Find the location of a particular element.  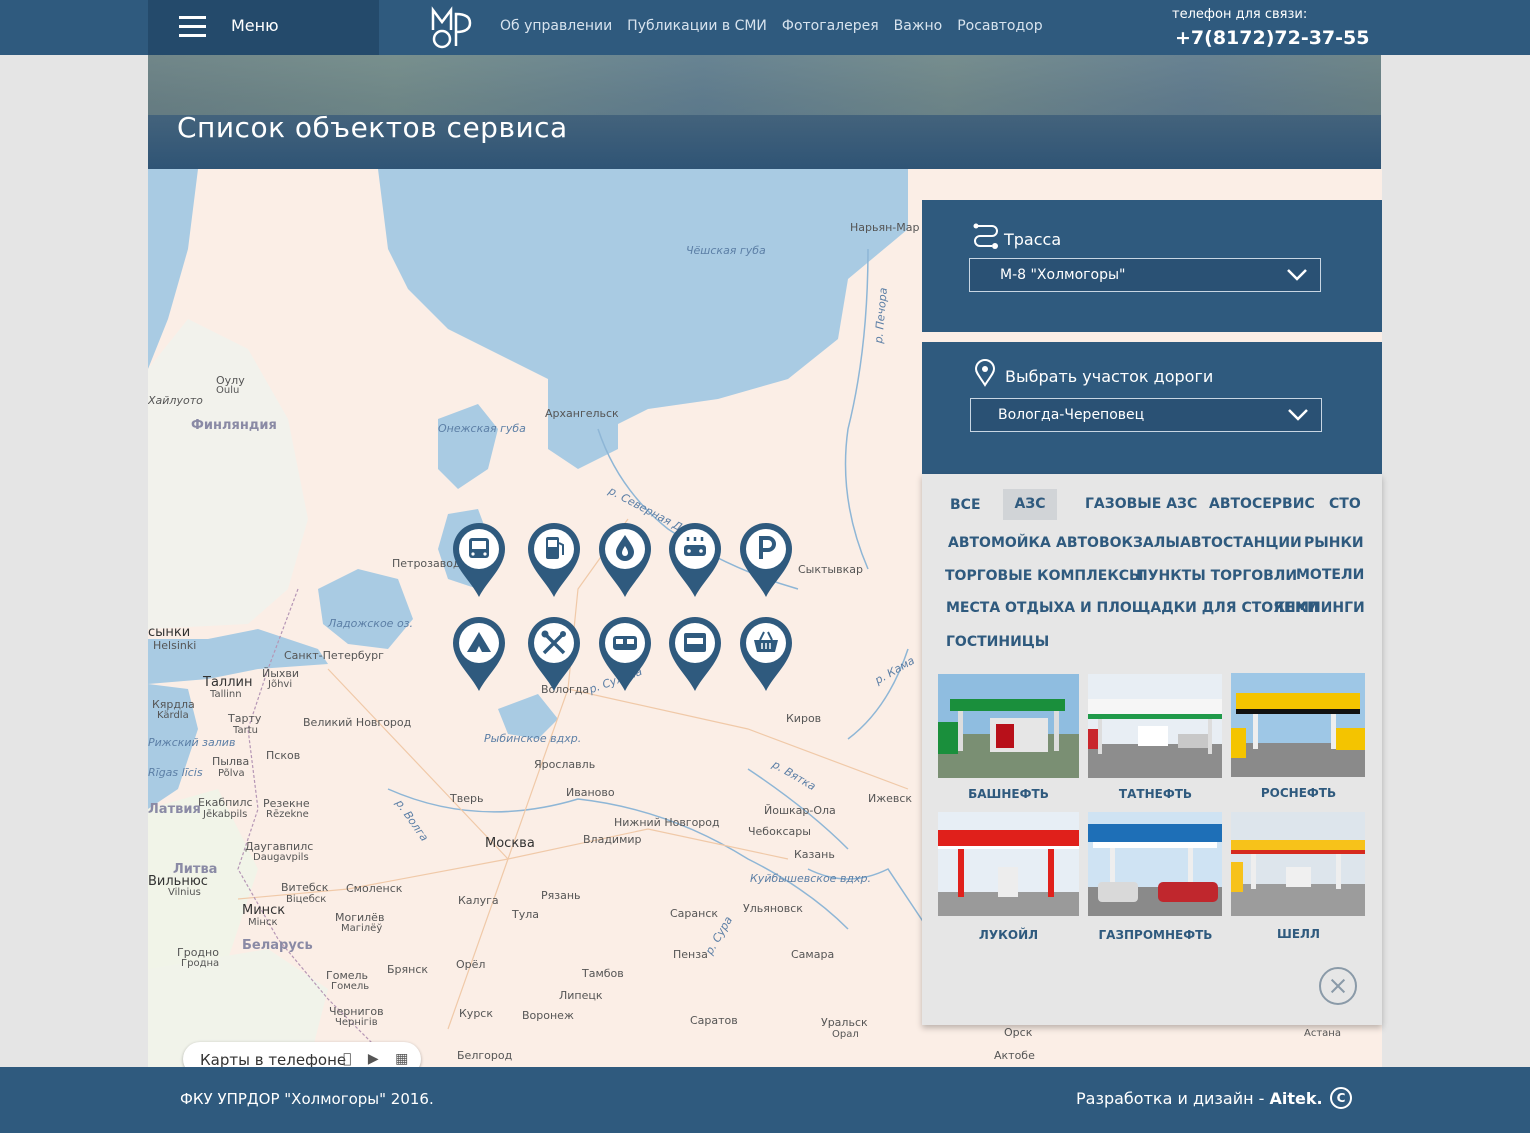

brand-tatneft-name: ТАТНЕФТЬ is located at coordinates (1155, 794).